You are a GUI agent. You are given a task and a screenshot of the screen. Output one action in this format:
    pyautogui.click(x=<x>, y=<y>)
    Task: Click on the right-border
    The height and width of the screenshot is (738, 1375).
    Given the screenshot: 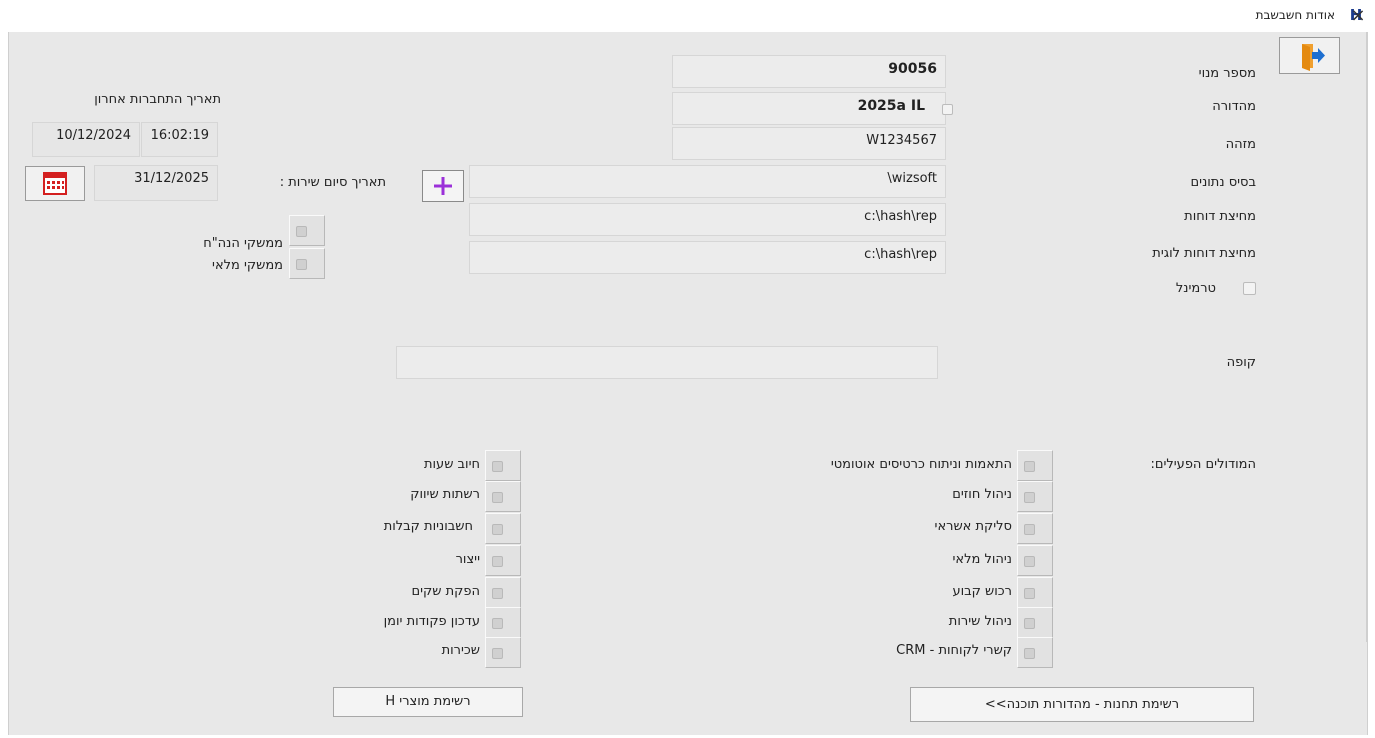 What is the action you would take?
    pyautogui.click(x=1367, y=337)
    